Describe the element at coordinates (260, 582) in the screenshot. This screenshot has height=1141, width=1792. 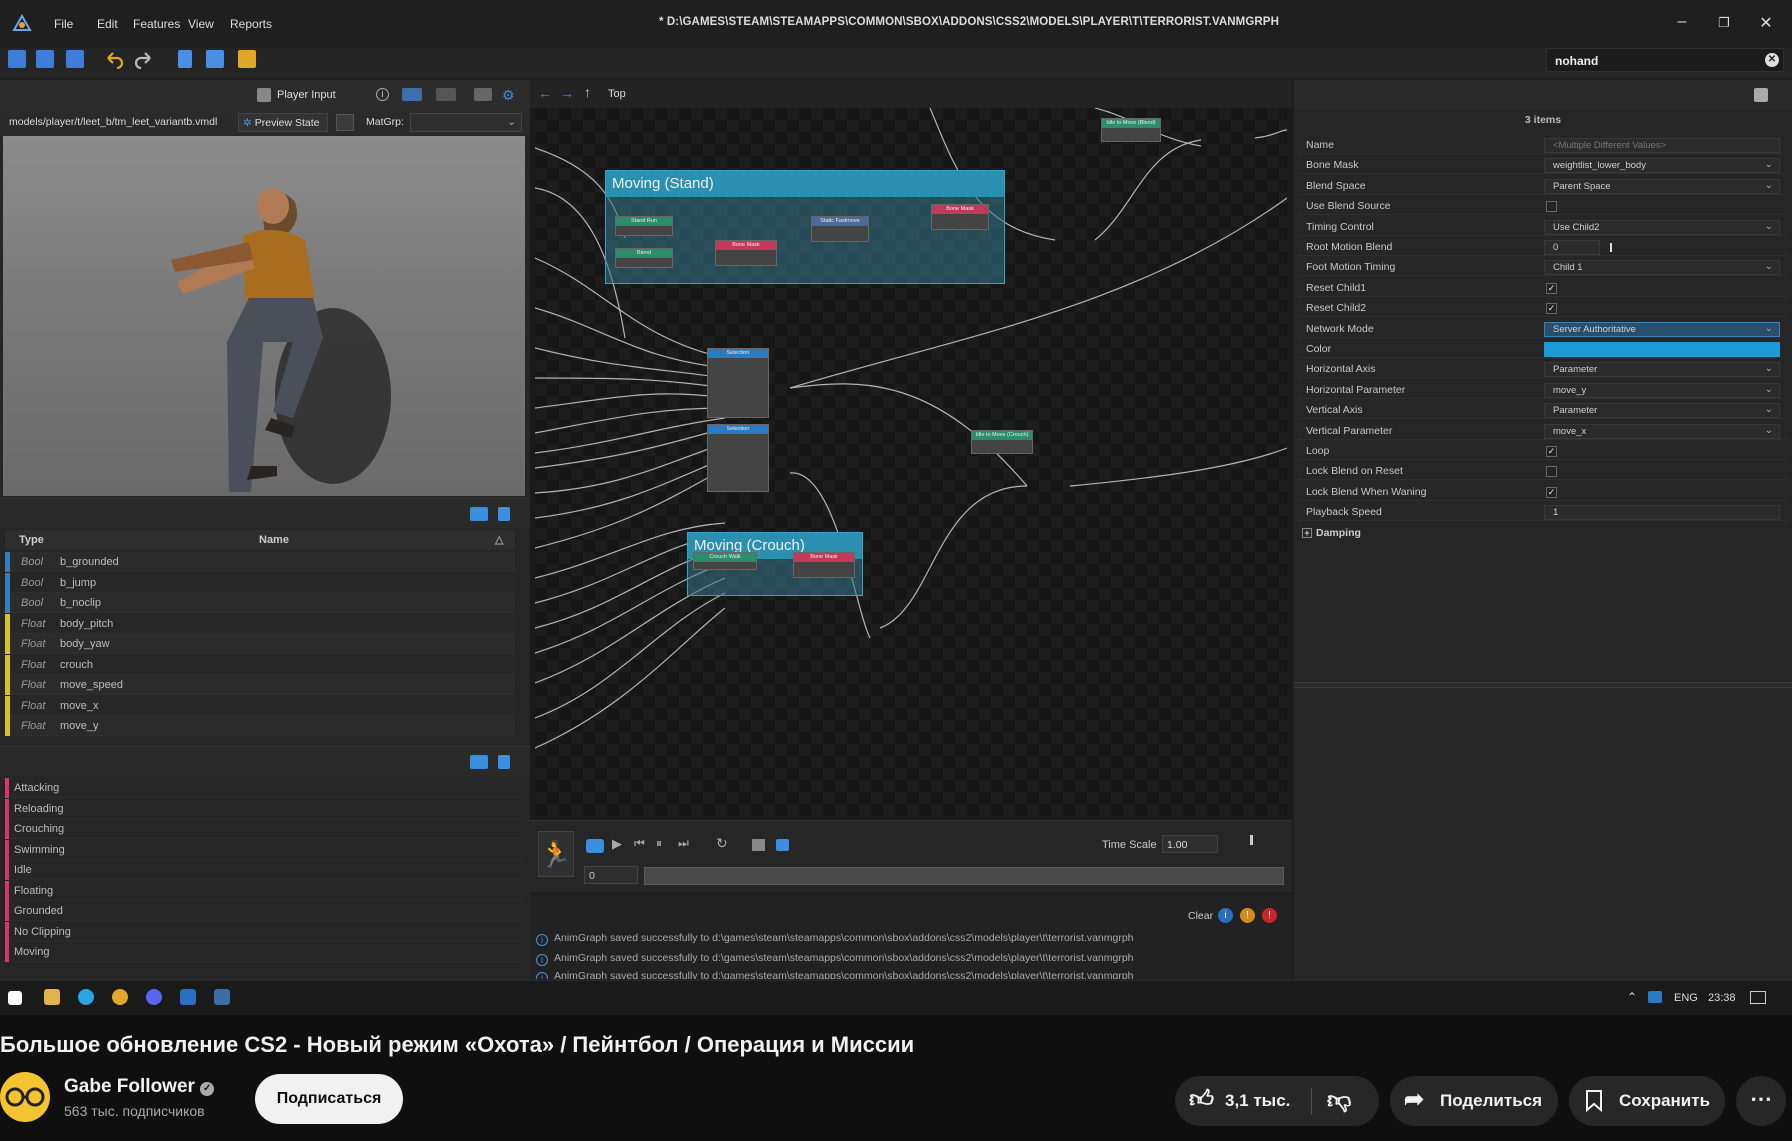
I see `parameter-row: Bool b_jump` at that location.